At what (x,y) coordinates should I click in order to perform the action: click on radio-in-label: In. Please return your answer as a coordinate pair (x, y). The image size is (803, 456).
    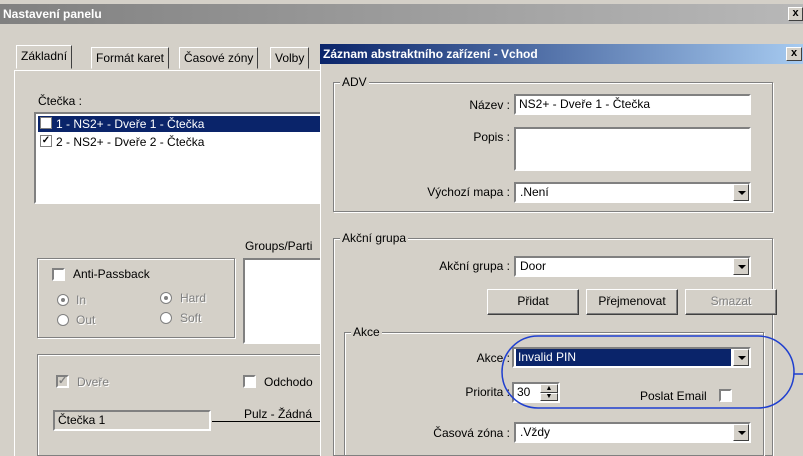
    Looking at the image, I should click on (81, 300).